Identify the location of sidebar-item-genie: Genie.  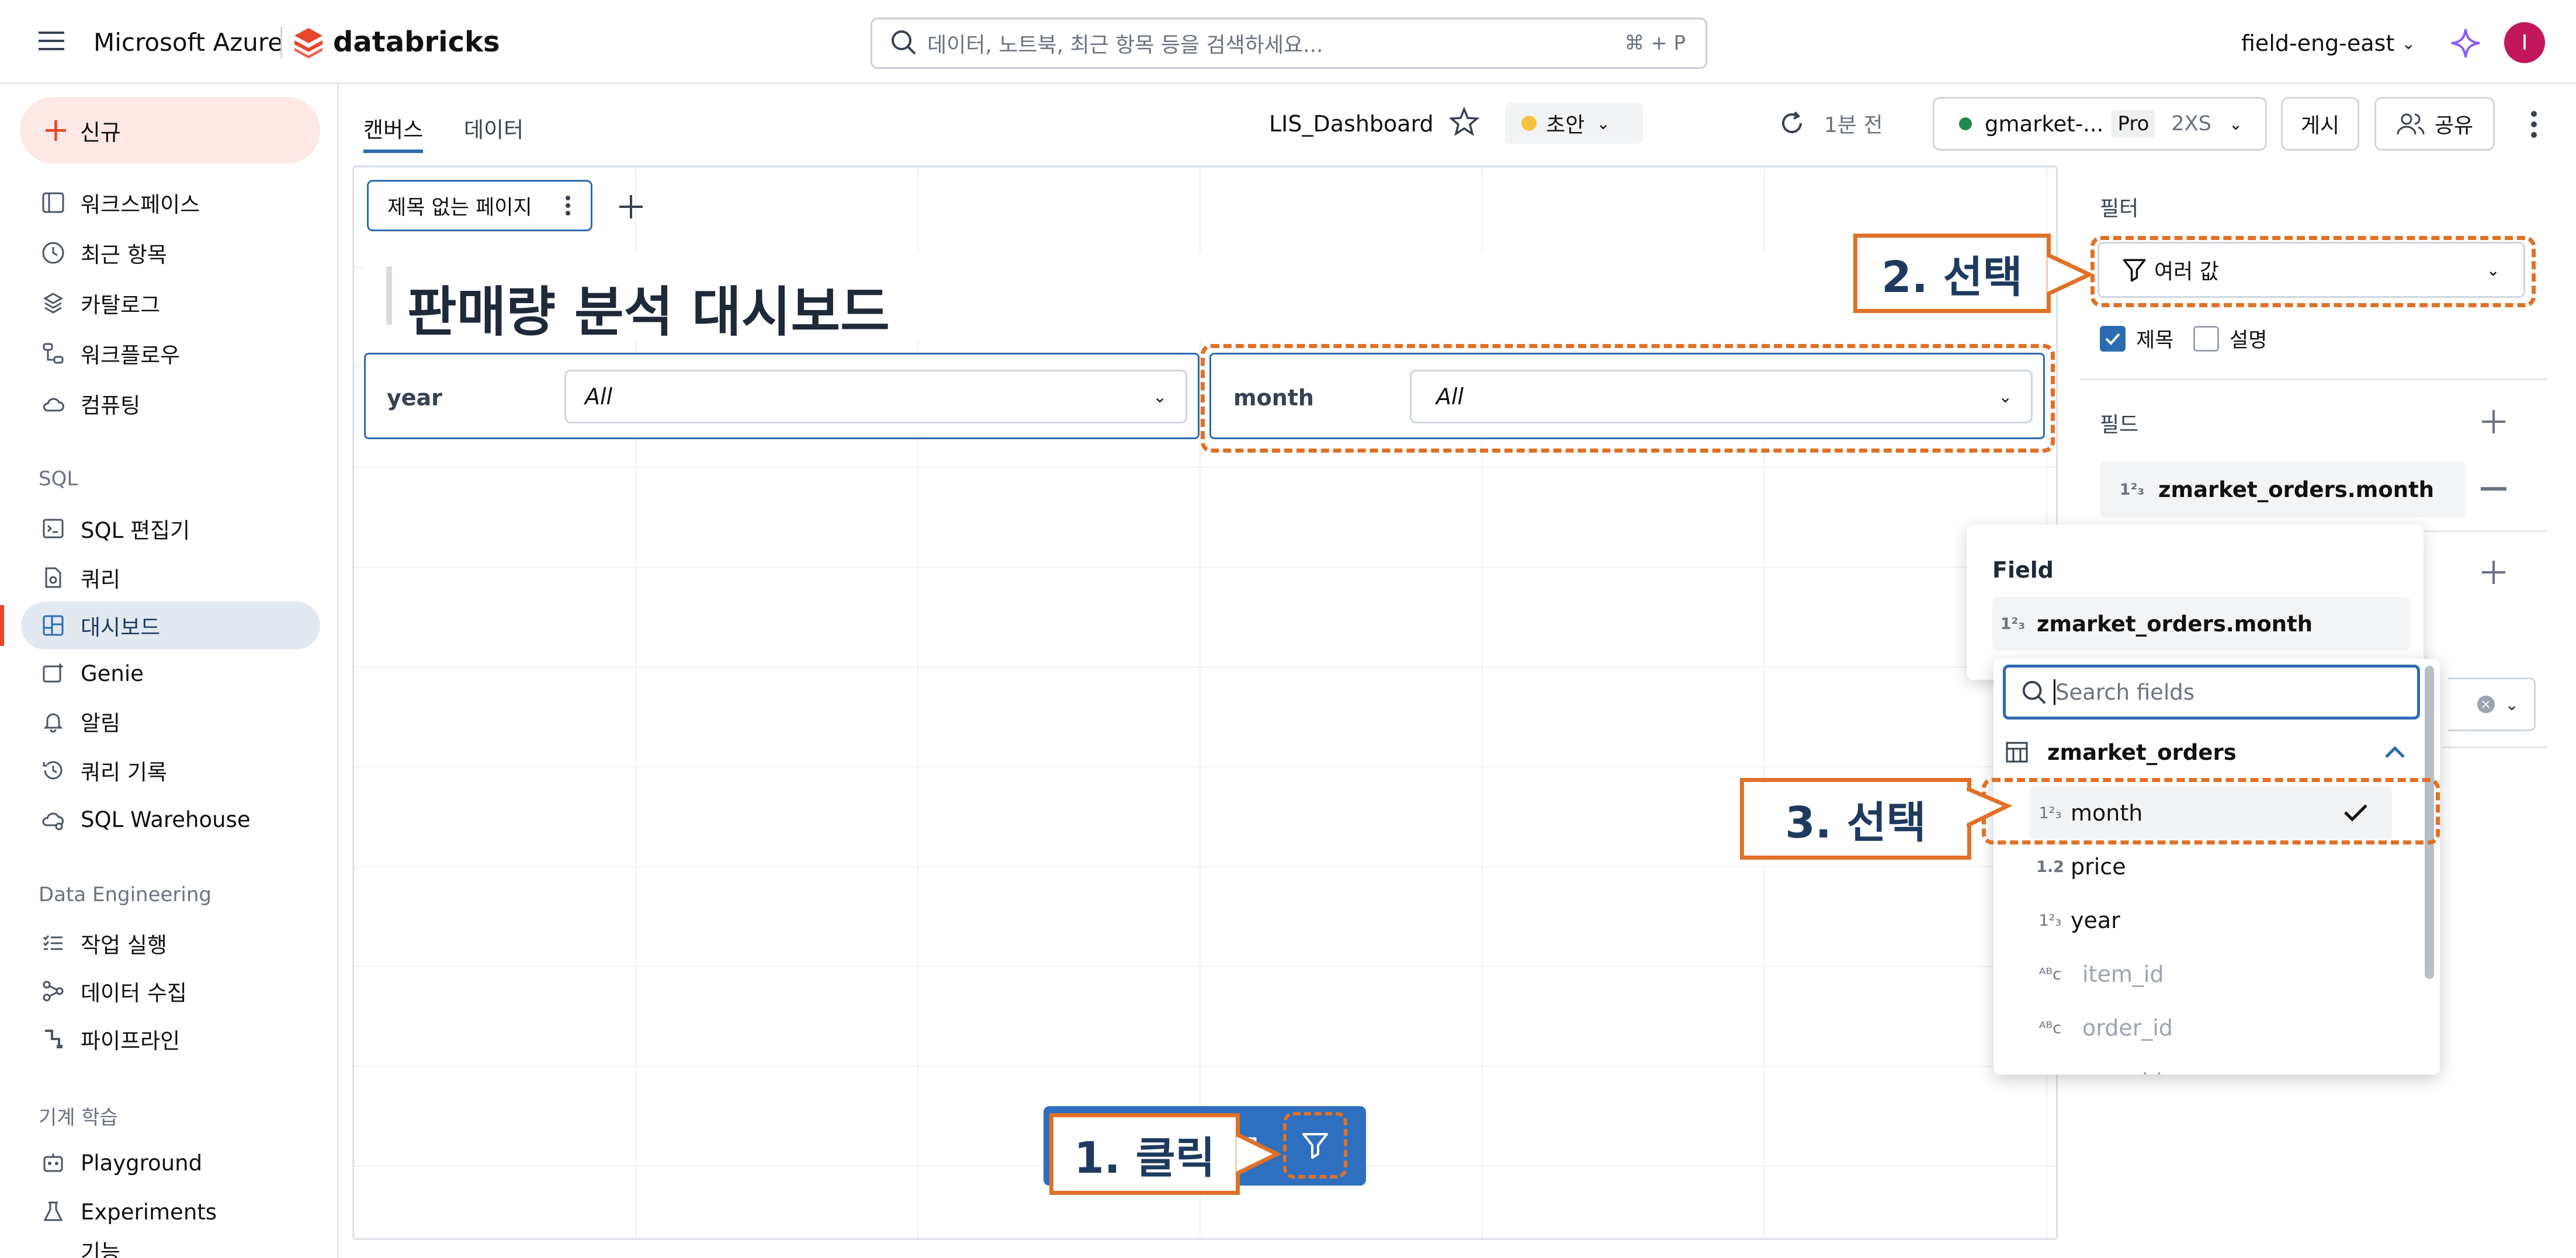
(170, 673).